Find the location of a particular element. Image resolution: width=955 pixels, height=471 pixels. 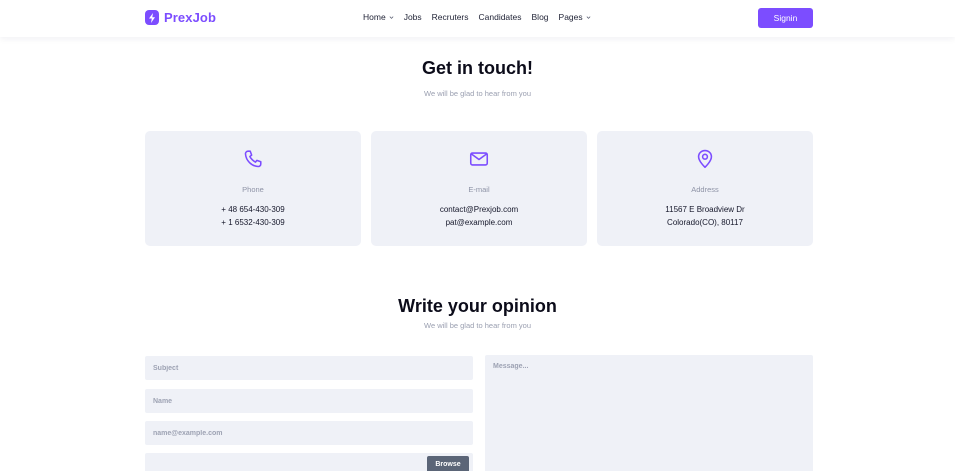

nav-item-blog: Blog is located at coordinates (540, 17).